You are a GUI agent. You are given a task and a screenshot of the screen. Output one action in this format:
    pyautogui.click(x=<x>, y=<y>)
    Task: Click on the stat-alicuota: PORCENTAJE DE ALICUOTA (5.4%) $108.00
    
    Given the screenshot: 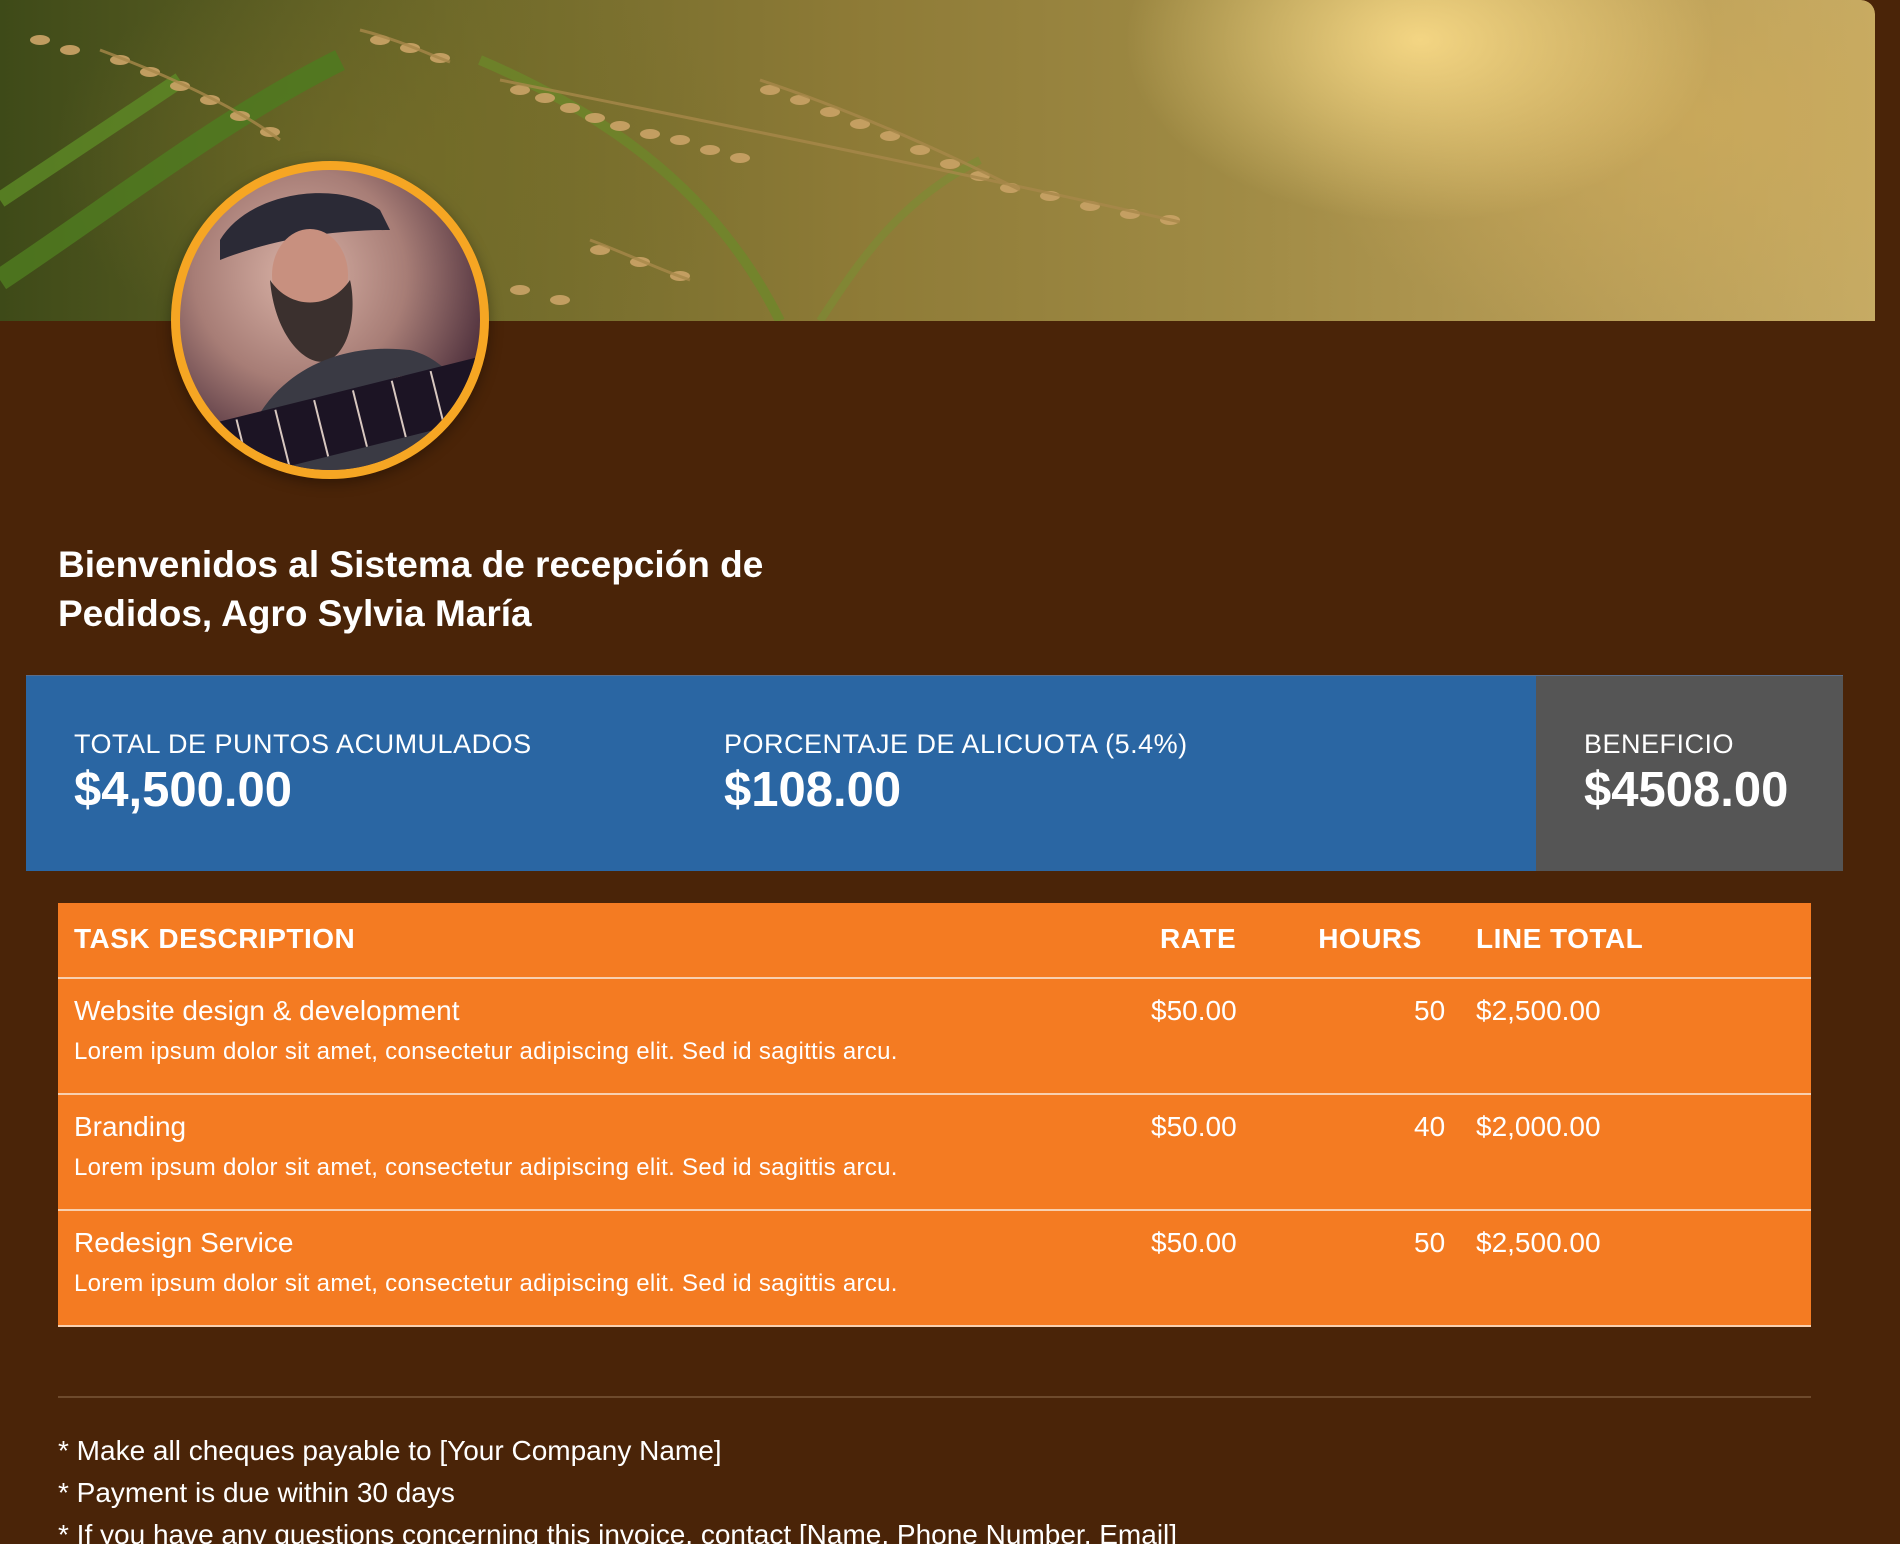 What is the action you would take?
    pyautogui.click(x=956, y=773)
    